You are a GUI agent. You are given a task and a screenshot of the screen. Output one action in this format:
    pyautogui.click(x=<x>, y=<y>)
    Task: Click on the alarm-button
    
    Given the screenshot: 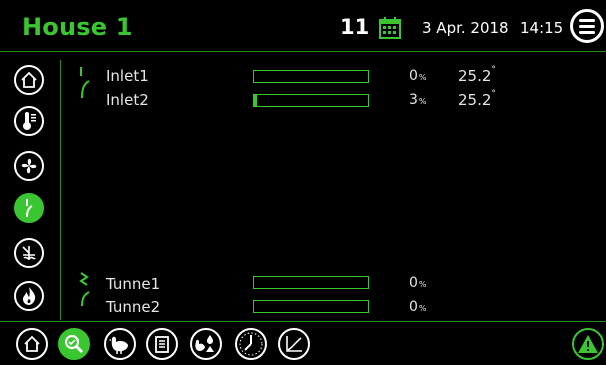 What is the action you would take?
    pyautogui.click(x=588, y=344)
    